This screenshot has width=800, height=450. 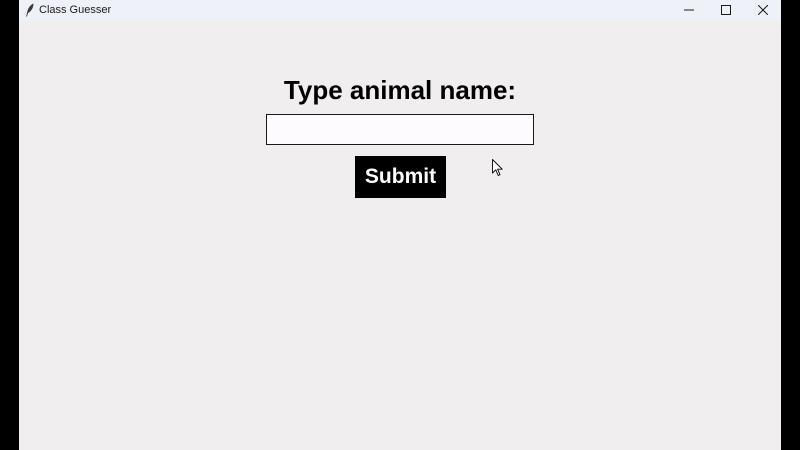 I want to click on window-title: Class Guesser, so click(x=75, y=10).